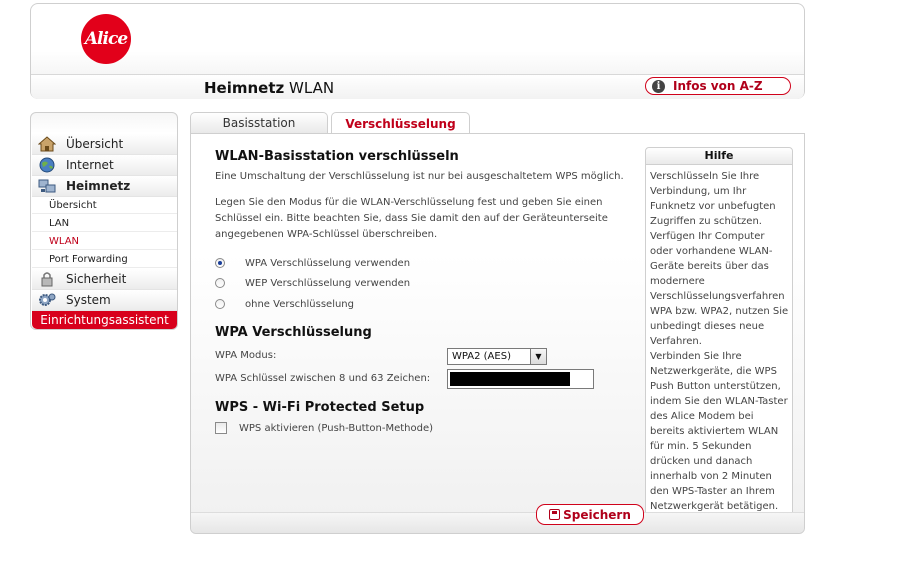  What do you see at coordinates (47, 165) in the screenshot?
I see `globe-icon` at bounding box center [47, 165].